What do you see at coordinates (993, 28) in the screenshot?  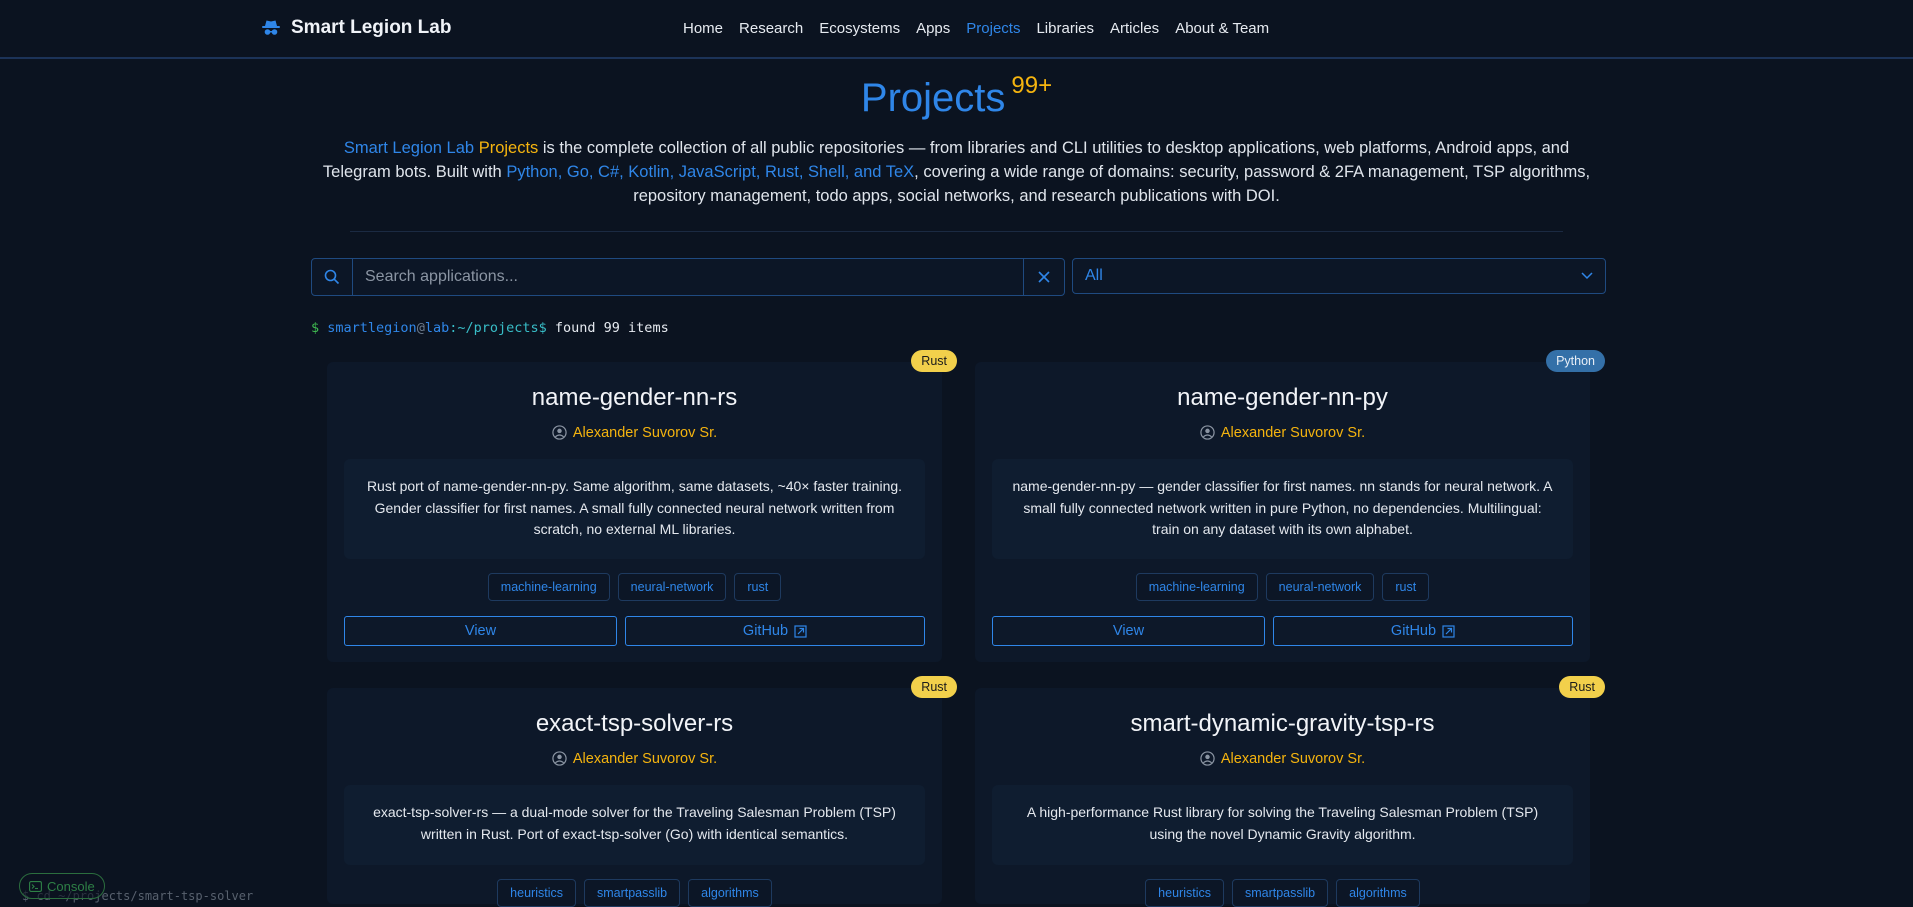 I see `nav-projects: Projects` at bounding box center [993, 28].